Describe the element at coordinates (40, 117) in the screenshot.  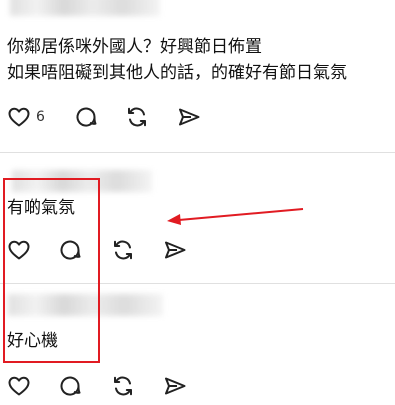
I see `like-count: 6` at that location.